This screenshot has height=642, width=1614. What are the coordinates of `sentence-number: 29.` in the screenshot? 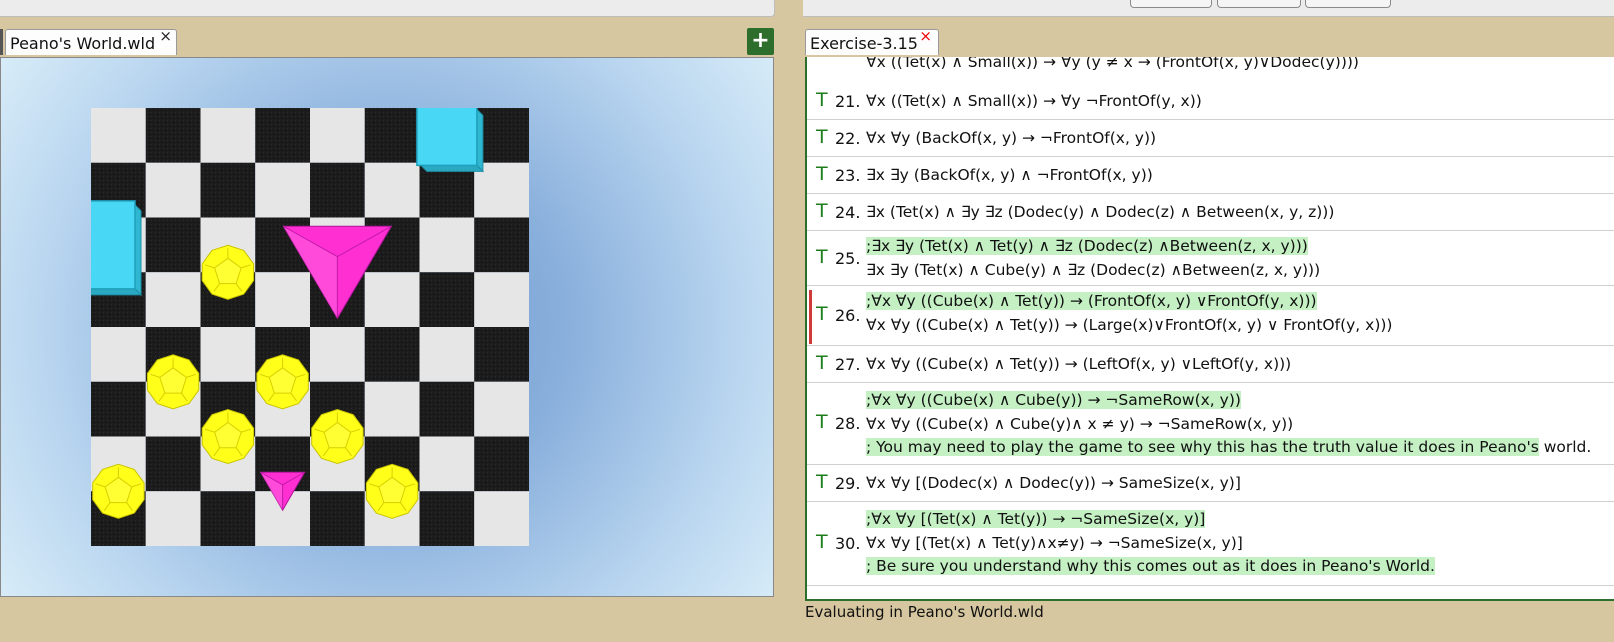 It's located at (848, 483).